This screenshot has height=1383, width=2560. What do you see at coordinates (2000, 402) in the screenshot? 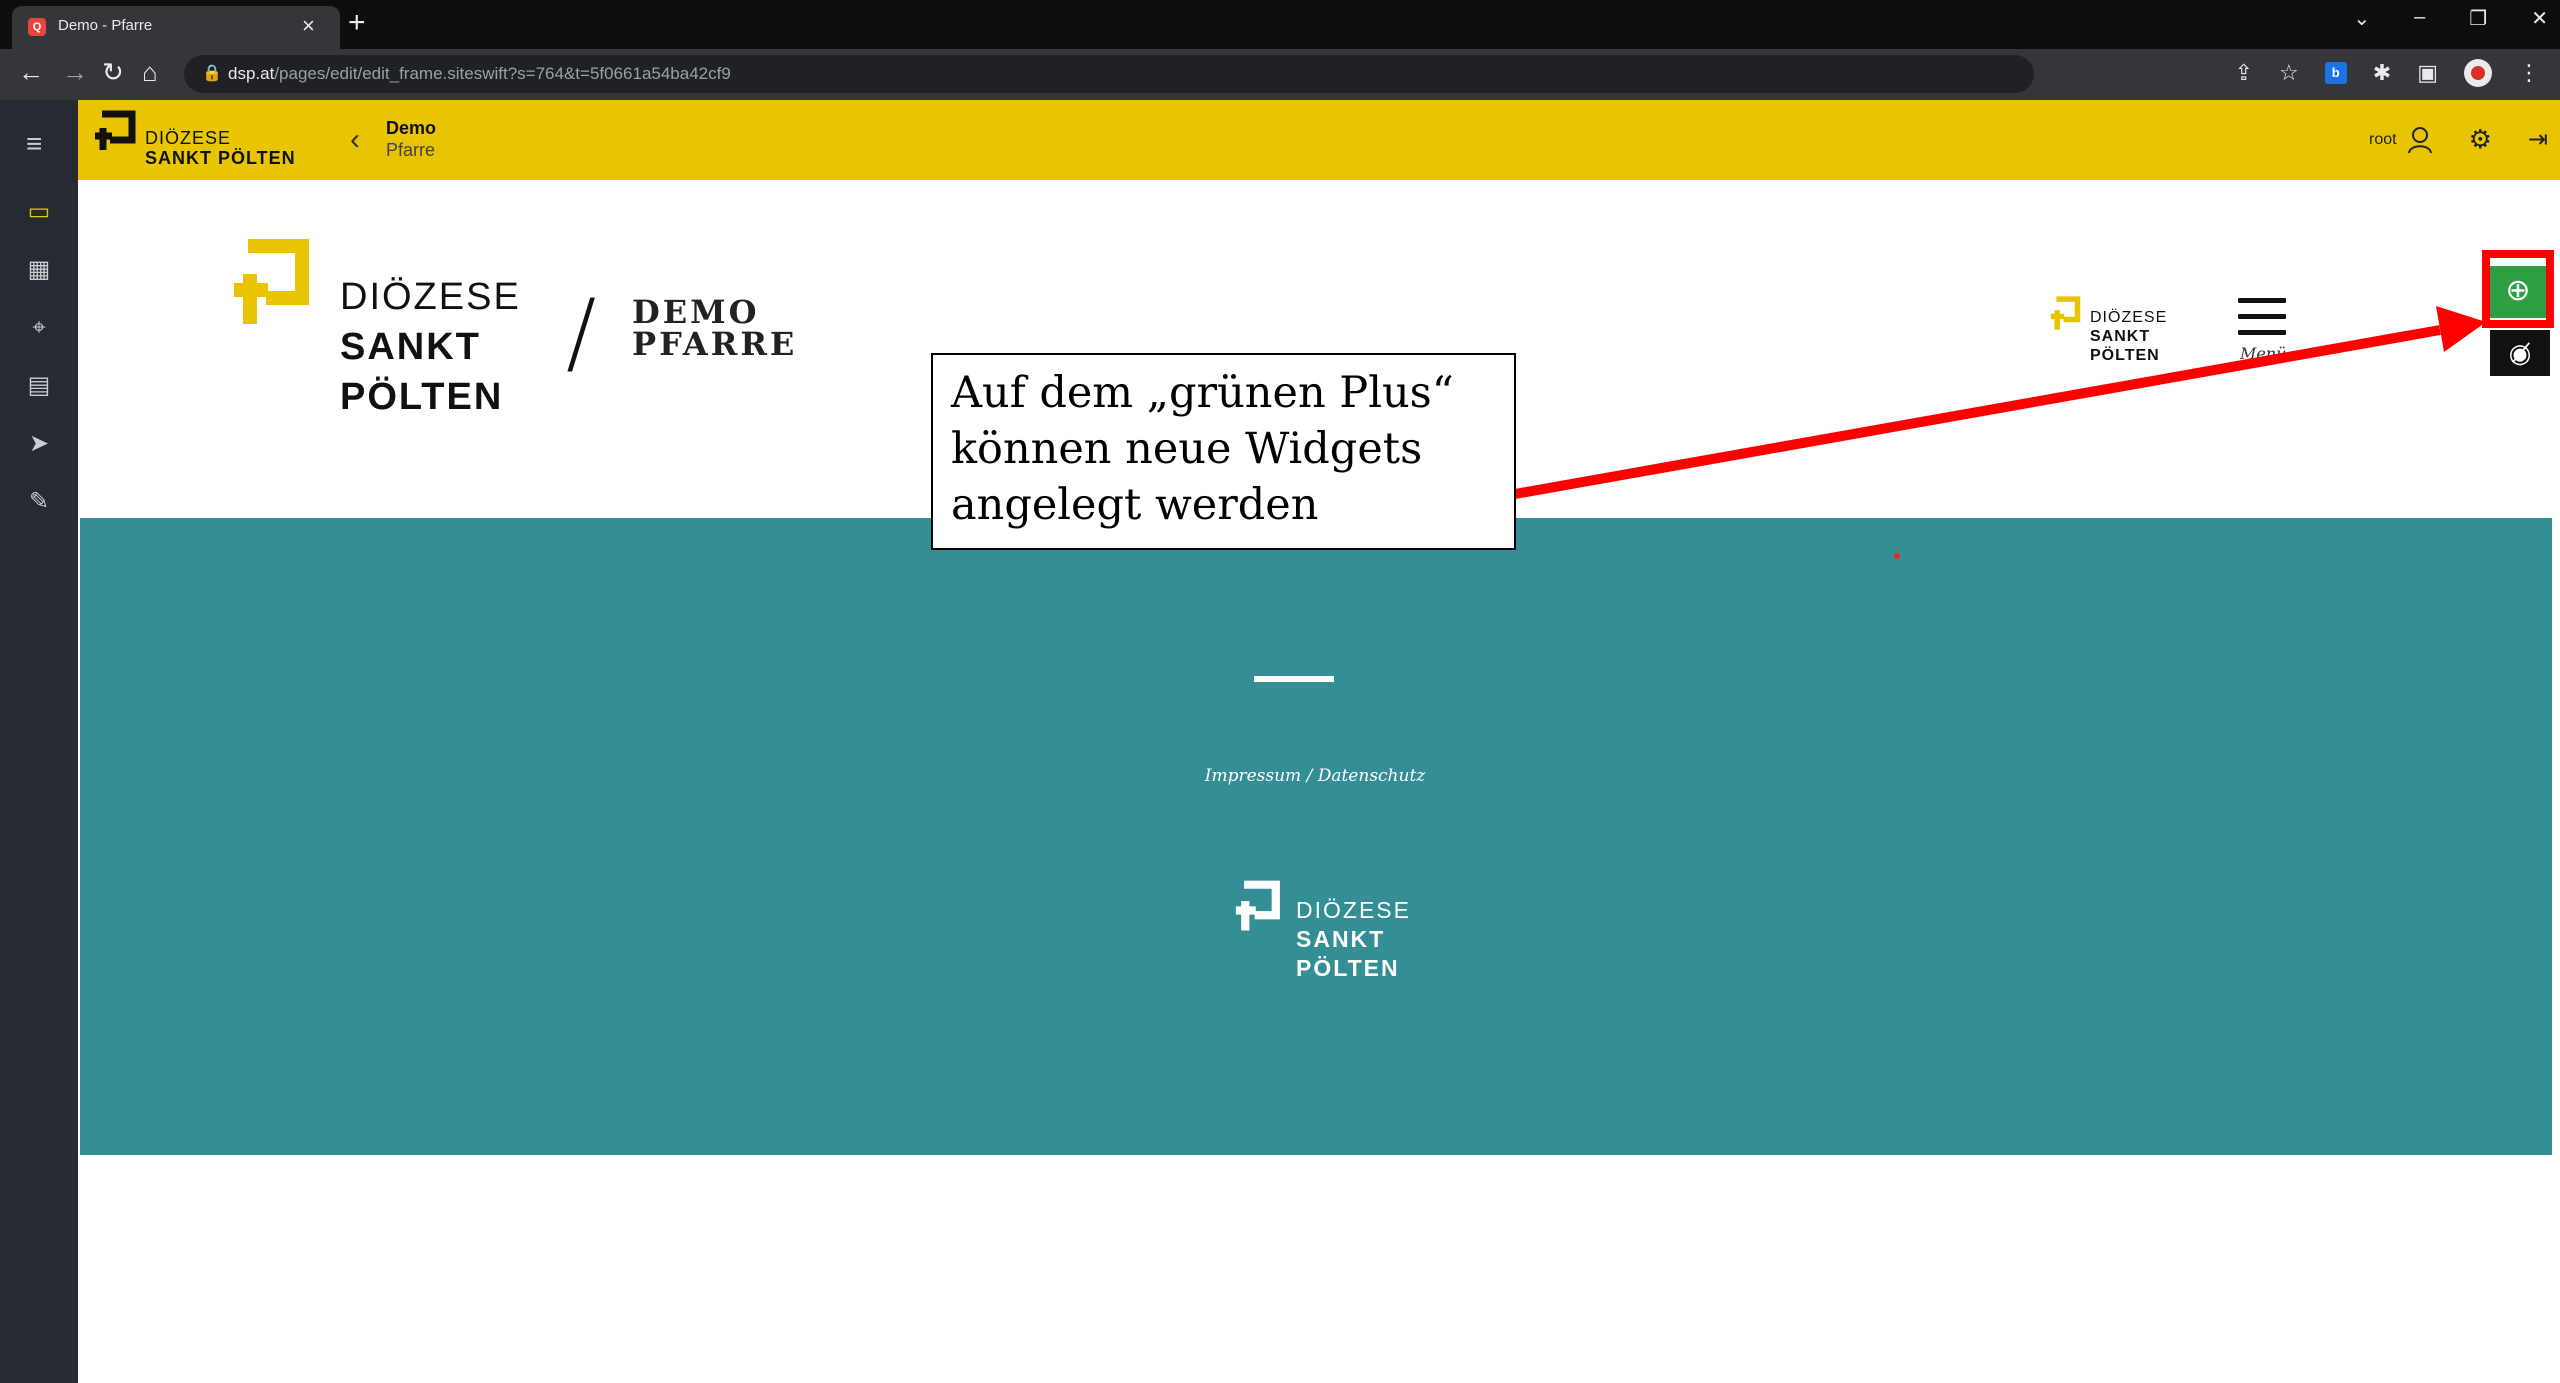
I see `annotation-arrow` at bounding box center [2000, 402].